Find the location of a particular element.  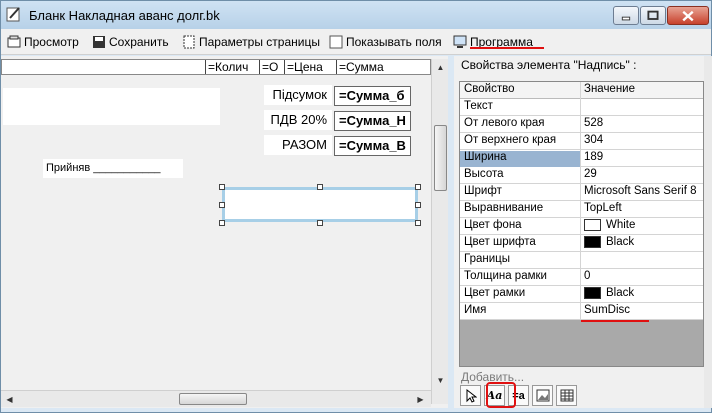

page-params-button: Параметры страницы is located at coordinates (251, 42).